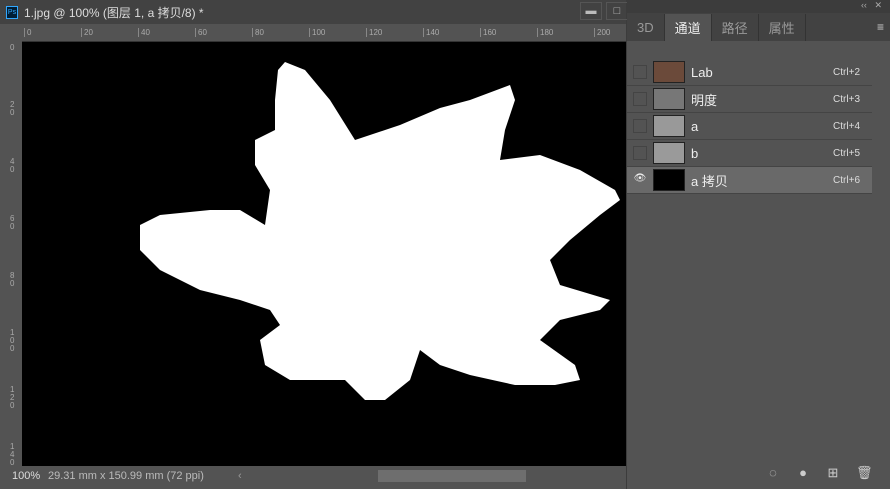 The height and width of the screenshot is (489, 890). What do you see at coordinates (545, 32) in the screenshot?
I see `ruler-tick: 180` at bounding box center [545, 32].